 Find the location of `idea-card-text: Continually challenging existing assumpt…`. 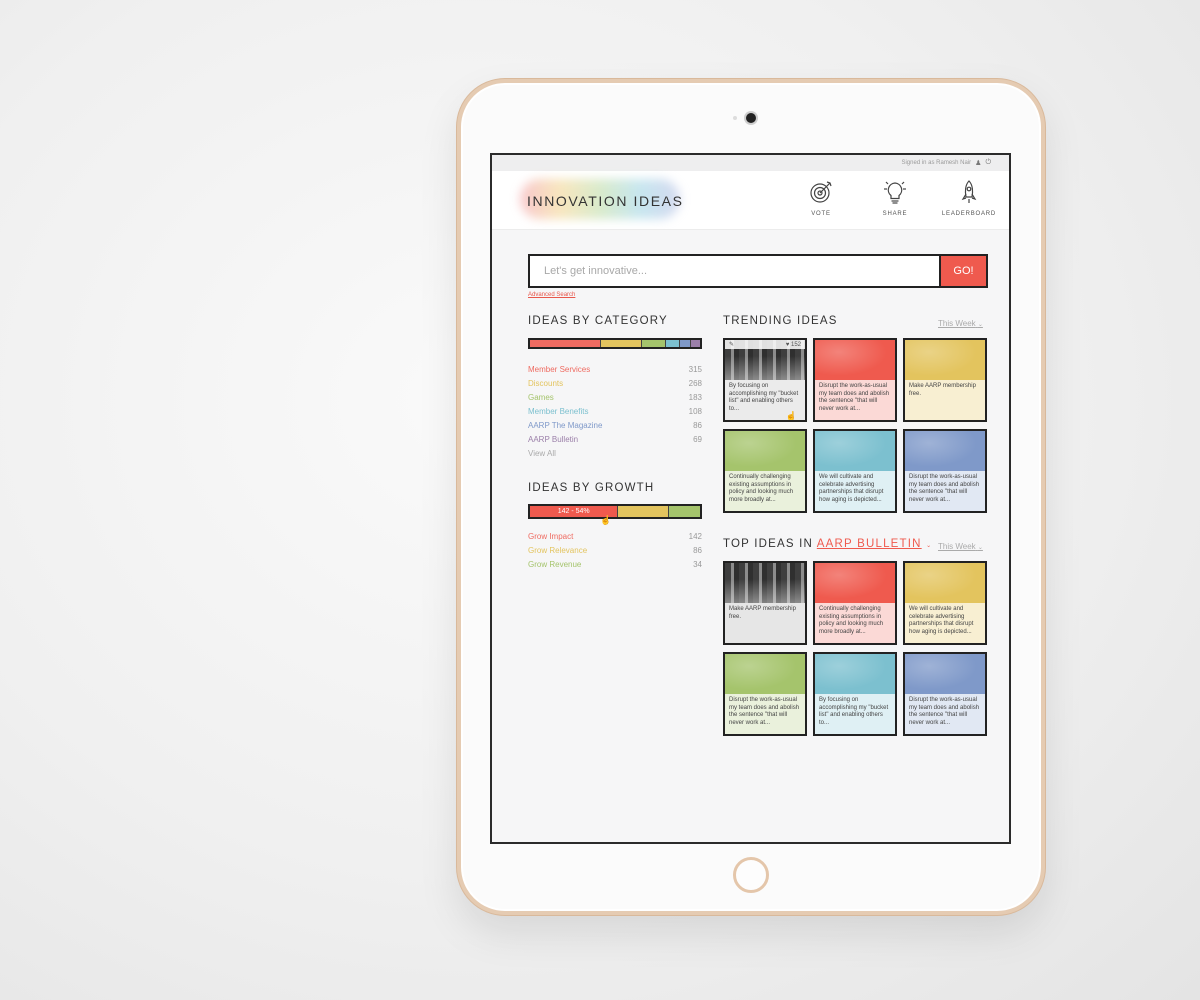

idea-card-text: Continually challenging existing assumpt… is located at coordinates (765, 491).